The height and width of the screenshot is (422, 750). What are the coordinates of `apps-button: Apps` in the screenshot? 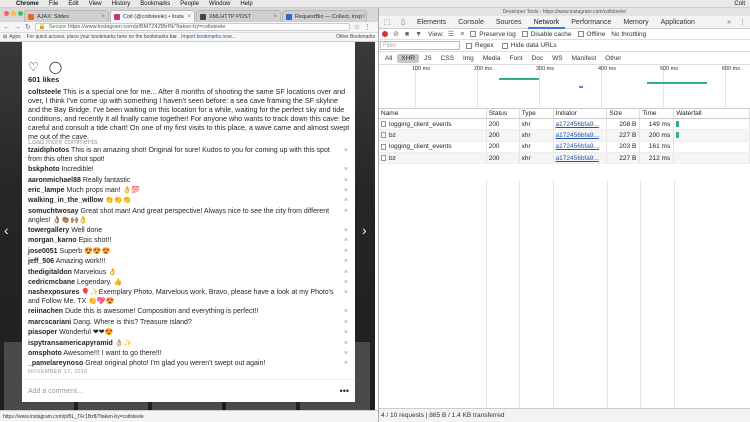 It's located at (14, 37).